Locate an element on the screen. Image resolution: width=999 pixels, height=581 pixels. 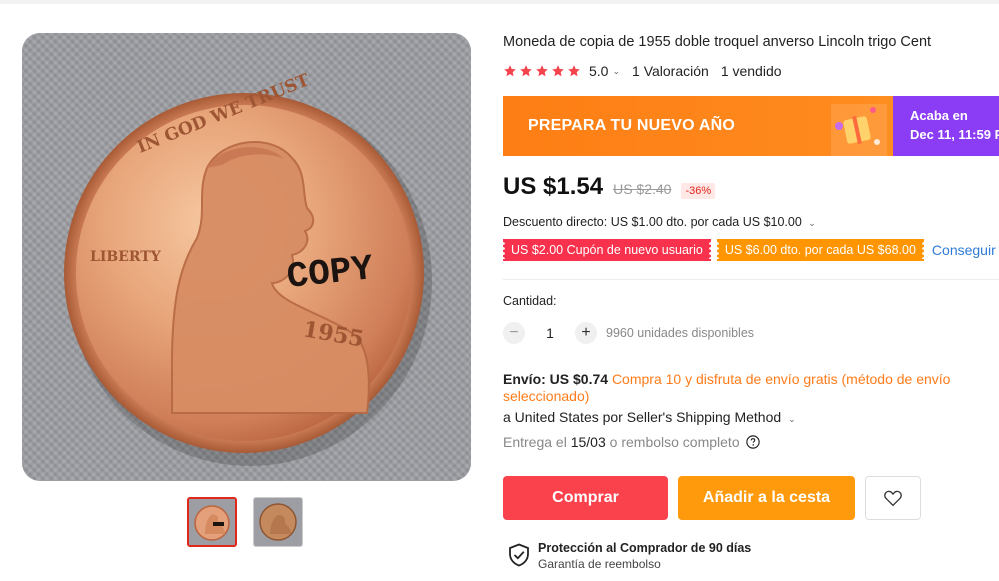
buyer-protection-title: Protección al Comprador de 90 días is located at coordinates (645, 548).